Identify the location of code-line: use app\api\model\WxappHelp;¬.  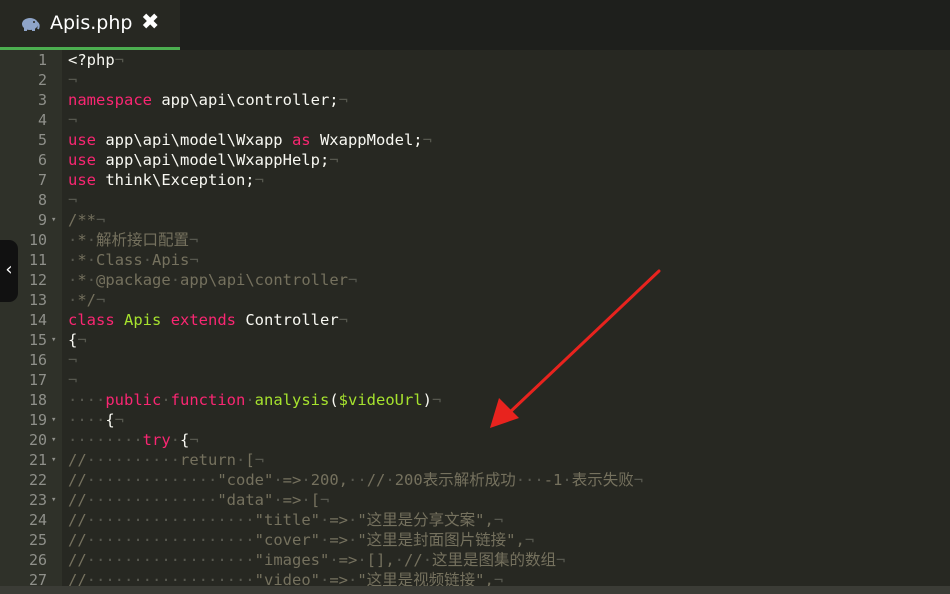
(203, 160).